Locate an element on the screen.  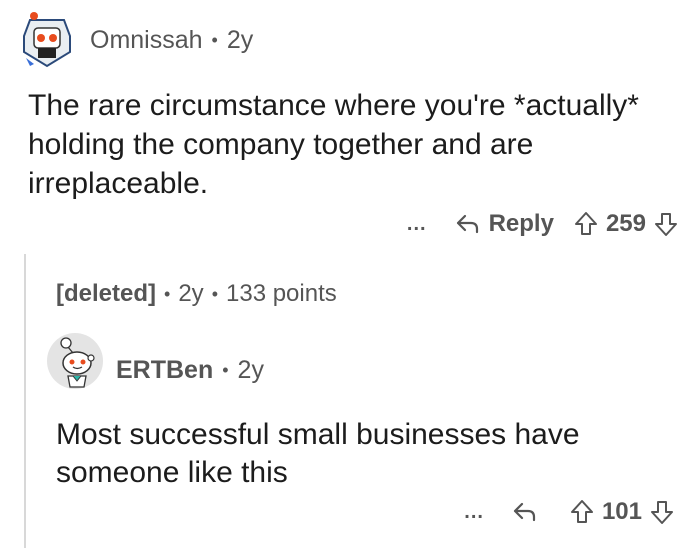
snoo-avatar-icon is located at coordinates (75, 361).